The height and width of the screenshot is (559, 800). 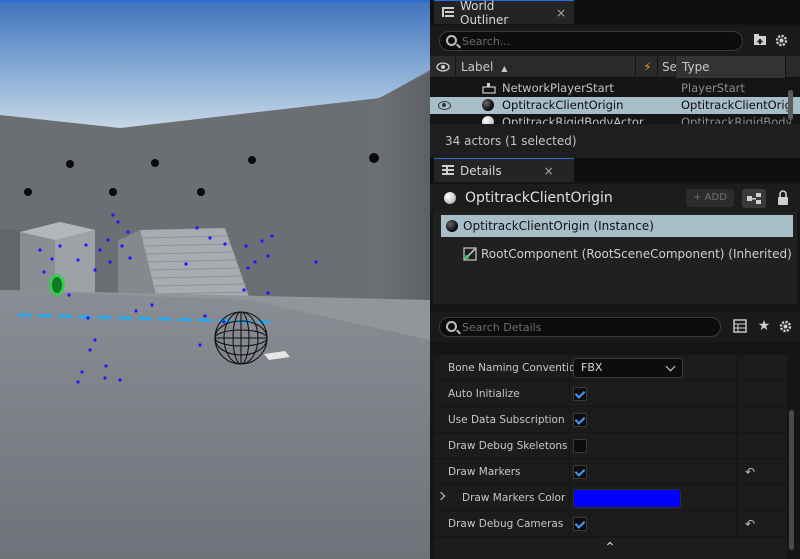 What do you see at coordinates (580, 420) in the screenshot?
I see `use-data-subscription-checkbox` at bounding box center [580, 420].